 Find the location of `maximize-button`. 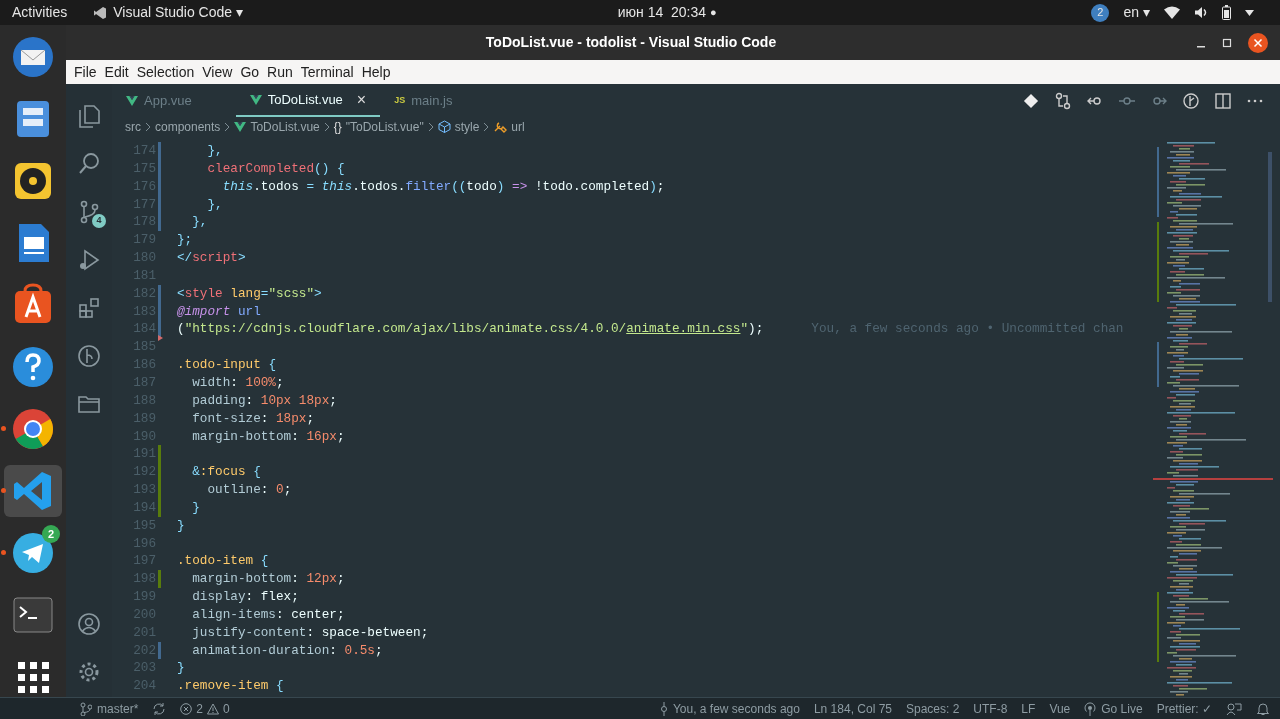

maximize-button is located at coordinates (1227, 42).